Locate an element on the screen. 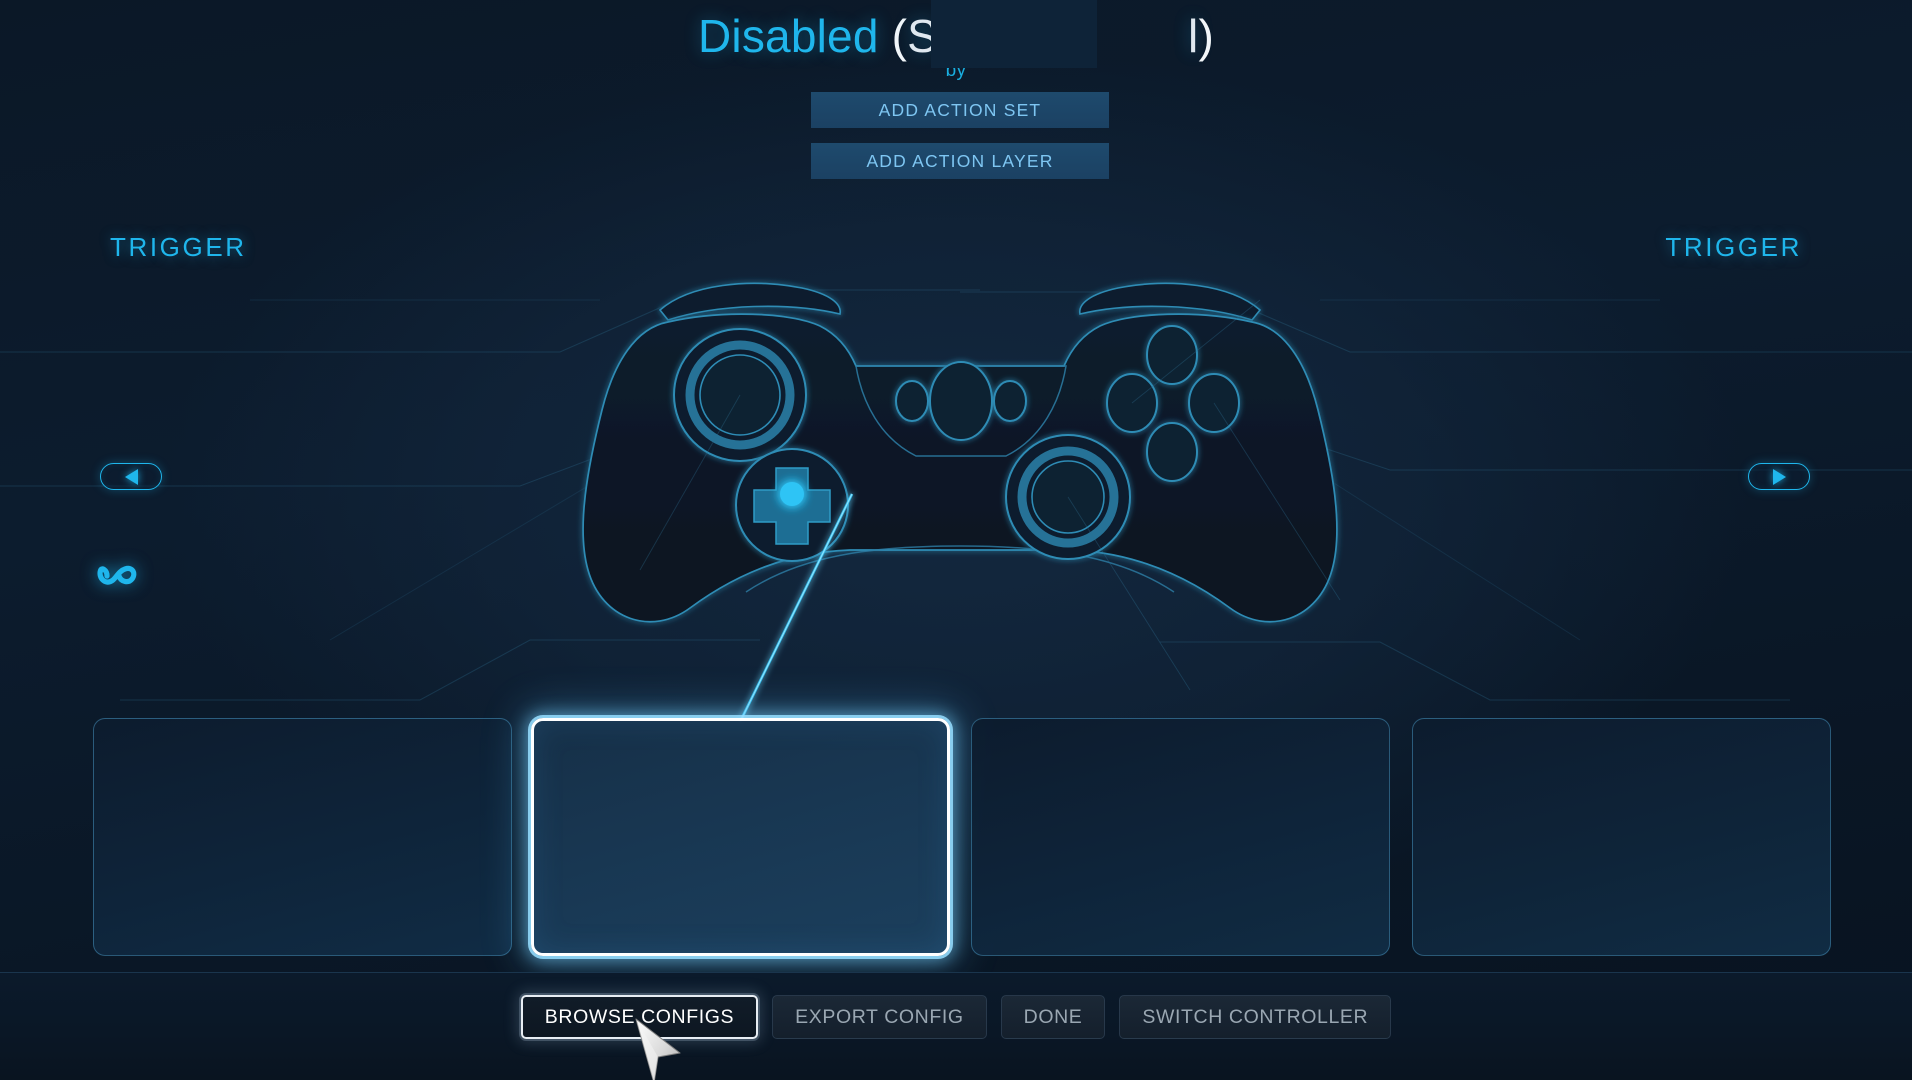  dpad-active-node is located at coordinates (792, 494).